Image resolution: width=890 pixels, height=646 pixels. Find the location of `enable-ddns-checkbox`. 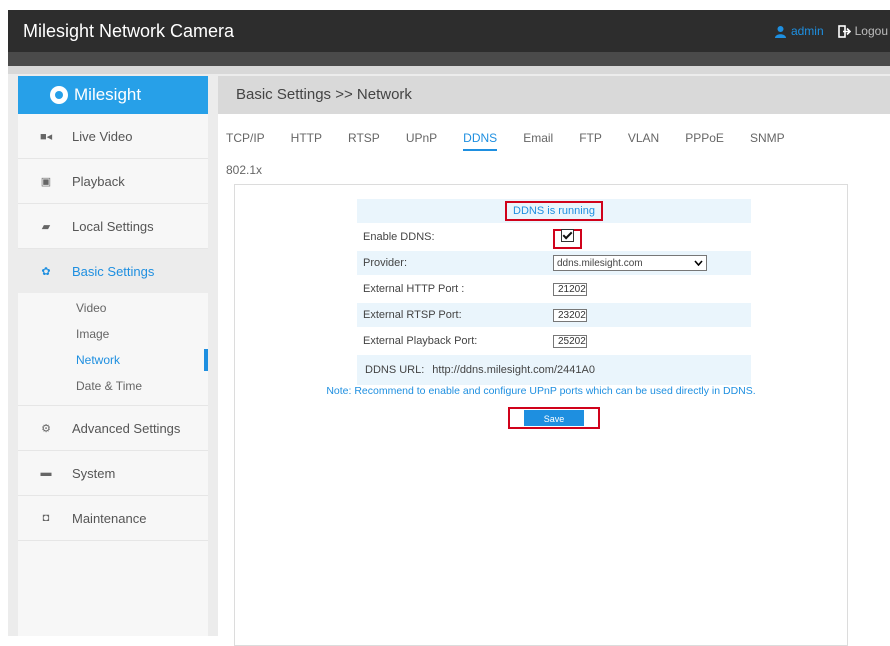

enable-ddns-checkbox is located at coordinates (567, 235).